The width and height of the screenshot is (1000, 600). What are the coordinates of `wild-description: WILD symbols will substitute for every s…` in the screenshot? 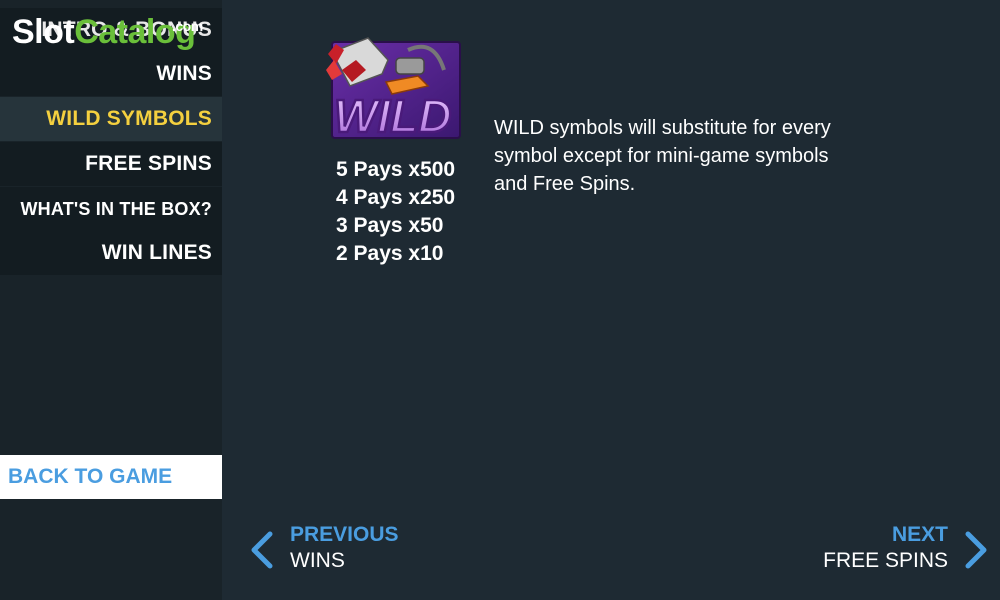 It's located at (662, 156).